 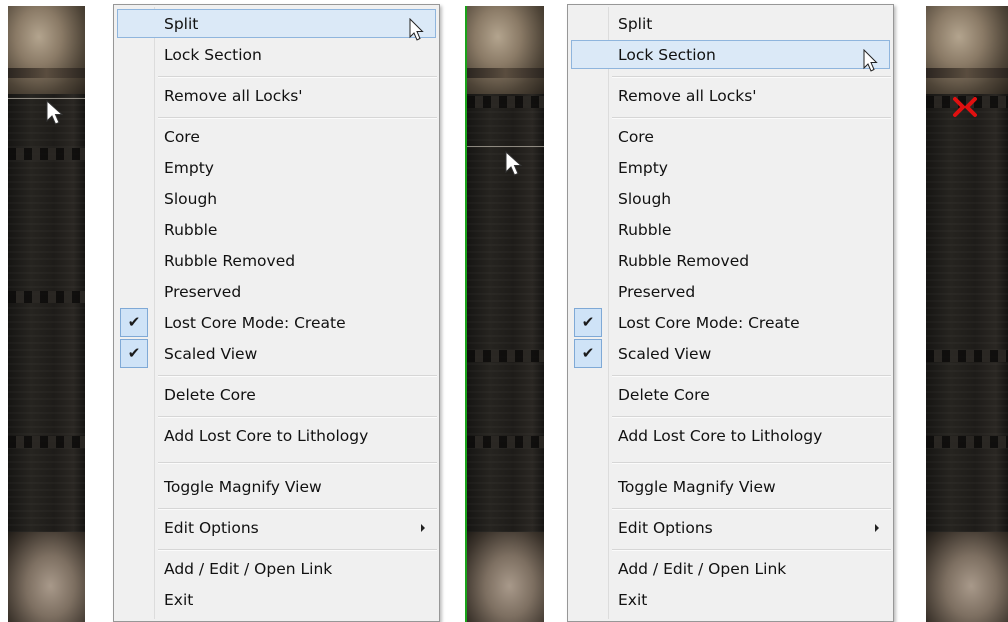 I want to click on core-rock-bottom, so click(x=46, y=577).